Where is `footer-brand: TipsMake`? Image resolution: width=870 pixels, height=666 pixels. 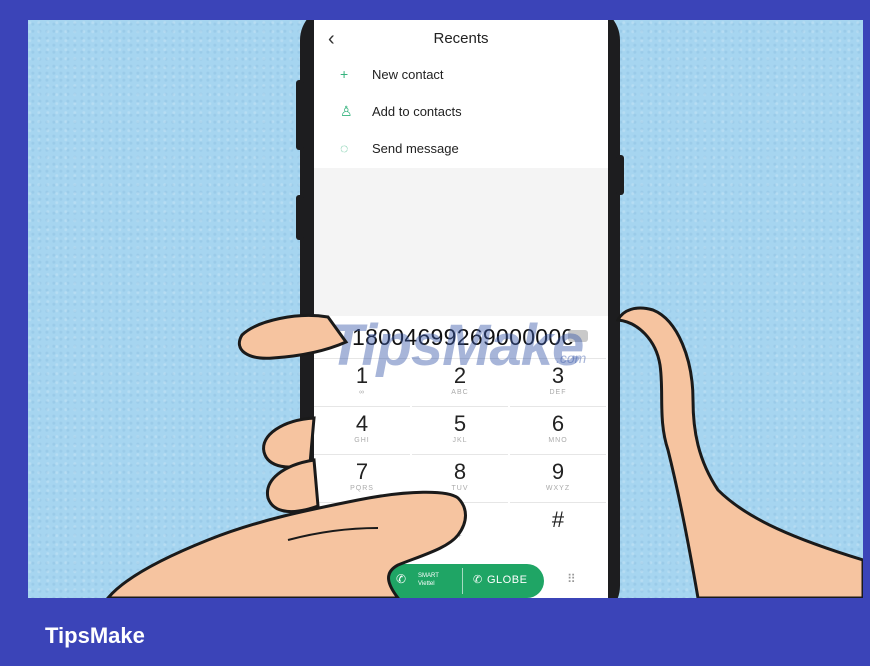 footer-brand: TipsMake is located at coordinates (95, 635).